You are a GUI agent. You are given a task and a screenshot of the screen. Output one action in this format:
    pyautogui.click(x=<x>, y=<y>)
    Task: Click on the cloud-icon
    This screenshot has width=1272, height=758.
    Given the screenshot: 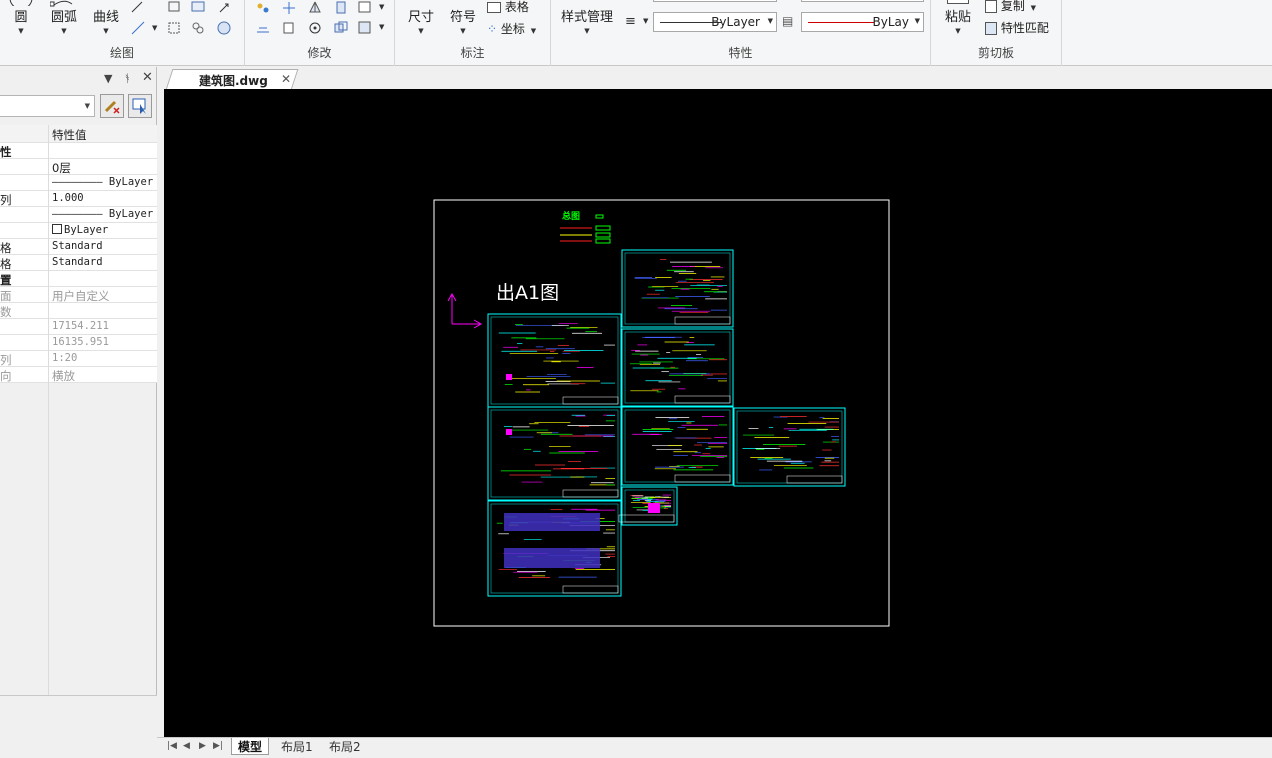 What is the action you would take?
    pyautogui.click(x=198, y=28)
    